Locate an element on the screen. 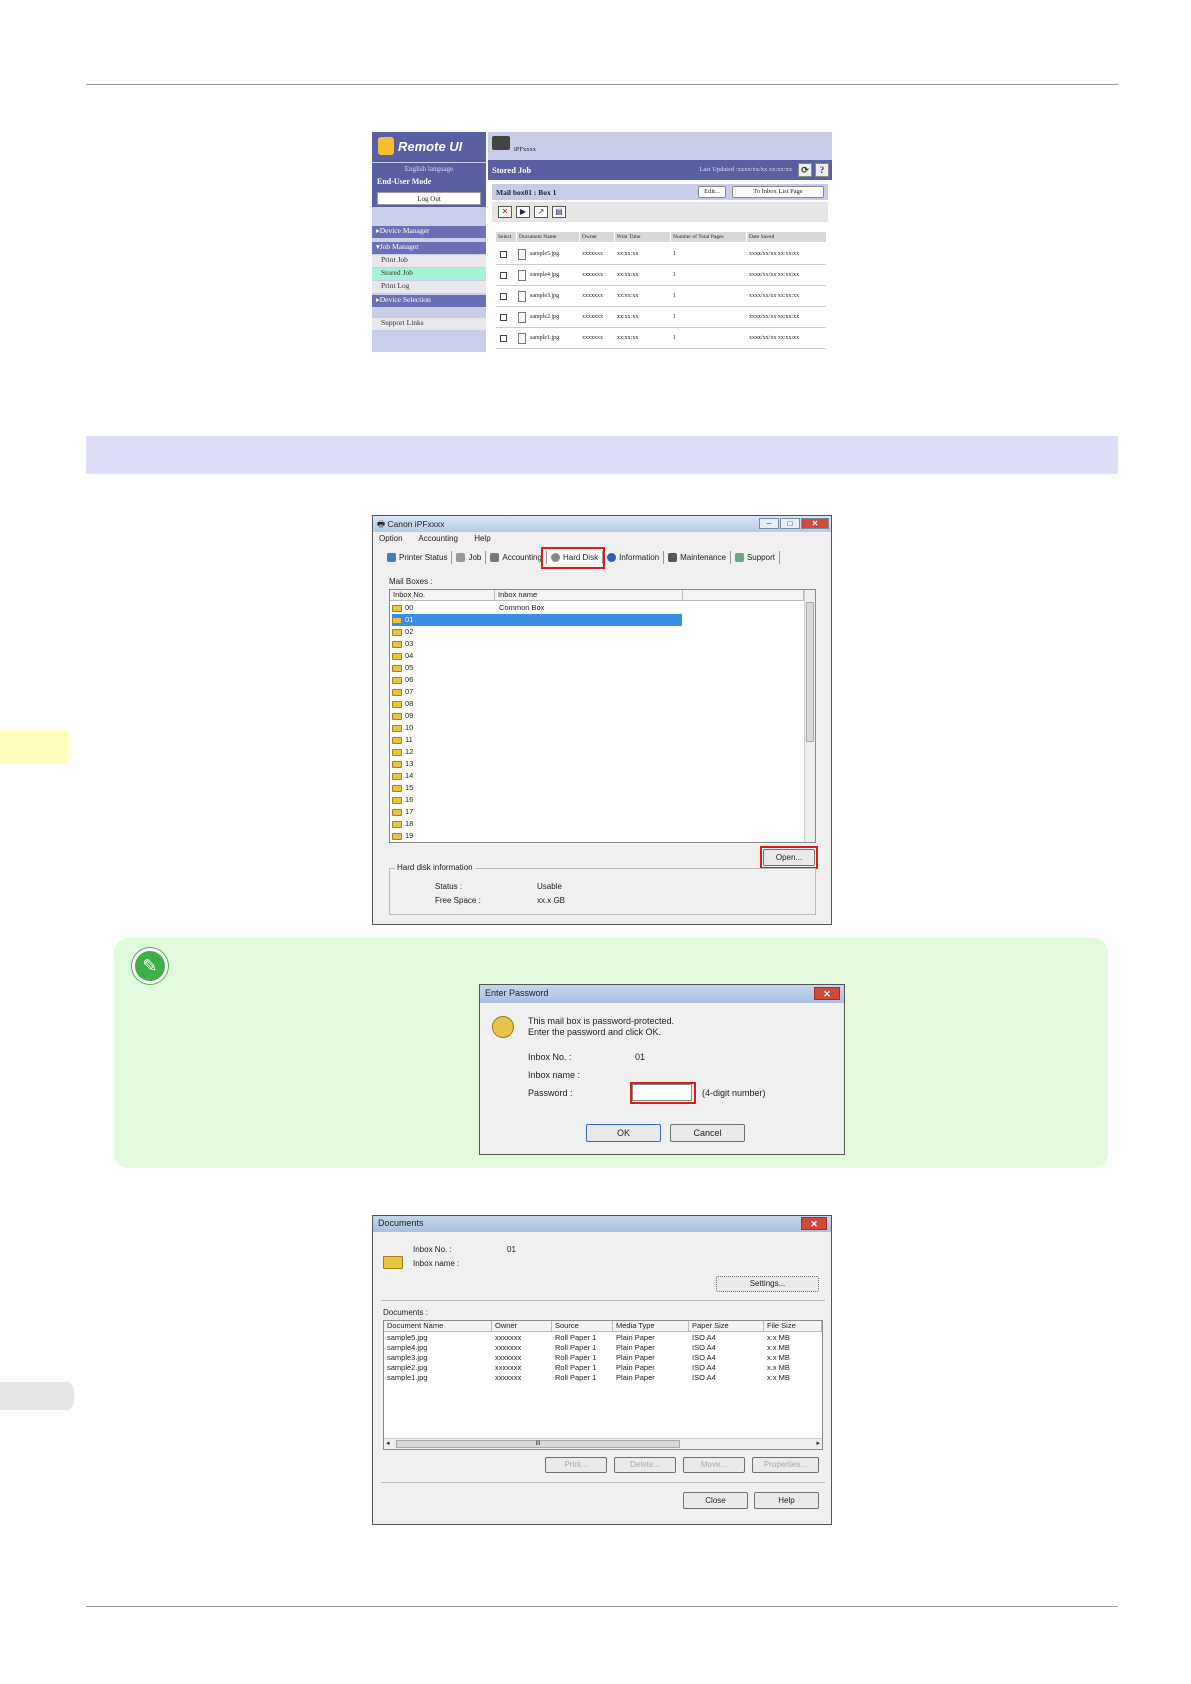  nav-print-job: Print Job is located at coordinates (429, 261).